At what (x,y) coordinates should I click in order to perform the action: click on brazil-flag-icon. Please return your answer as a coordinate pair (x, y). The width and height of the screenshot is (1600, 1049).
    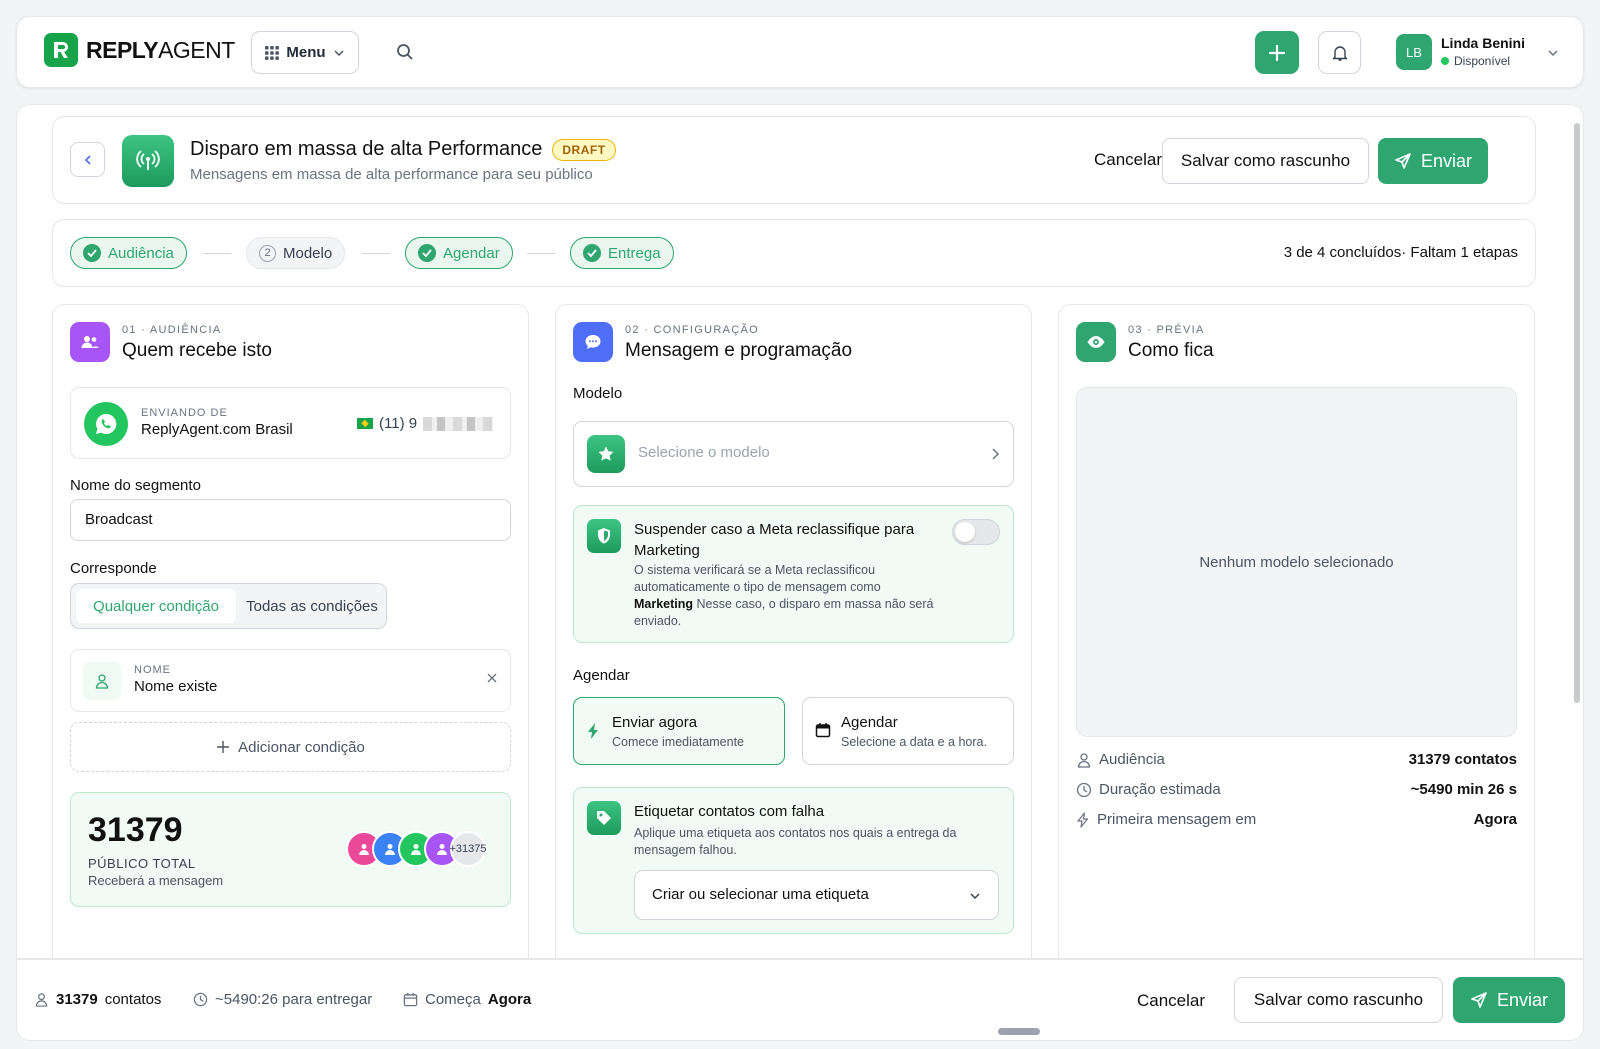
    Looking at the image, I should click on (365, 423).